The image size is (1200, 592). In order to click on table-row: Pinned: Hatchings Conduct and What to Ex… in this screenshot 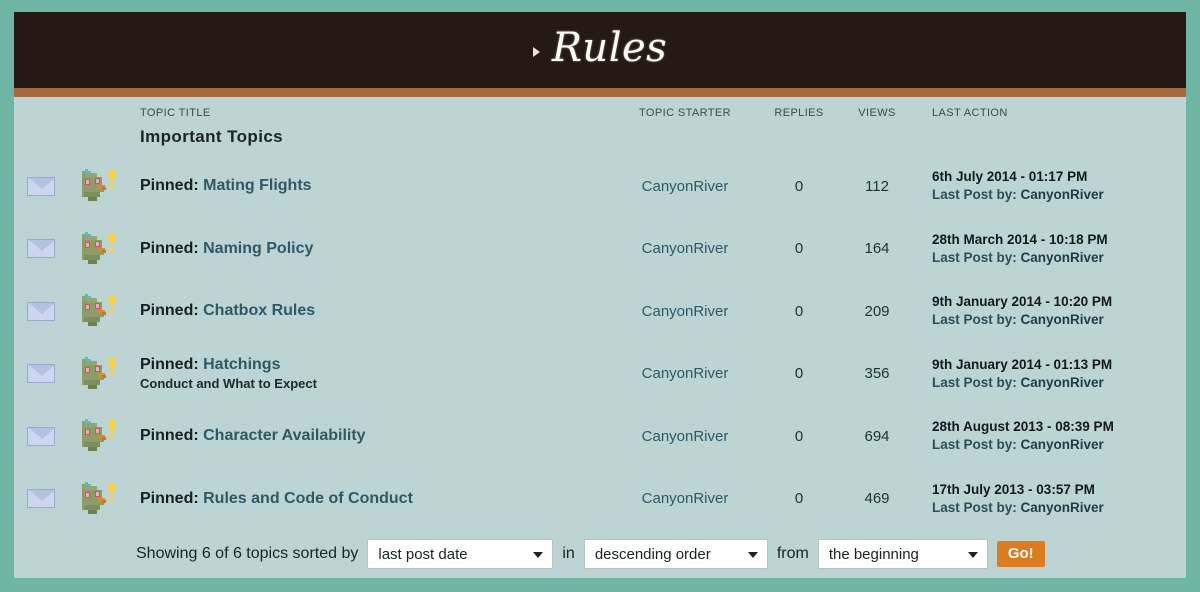, I will do `click(600, 374)`.